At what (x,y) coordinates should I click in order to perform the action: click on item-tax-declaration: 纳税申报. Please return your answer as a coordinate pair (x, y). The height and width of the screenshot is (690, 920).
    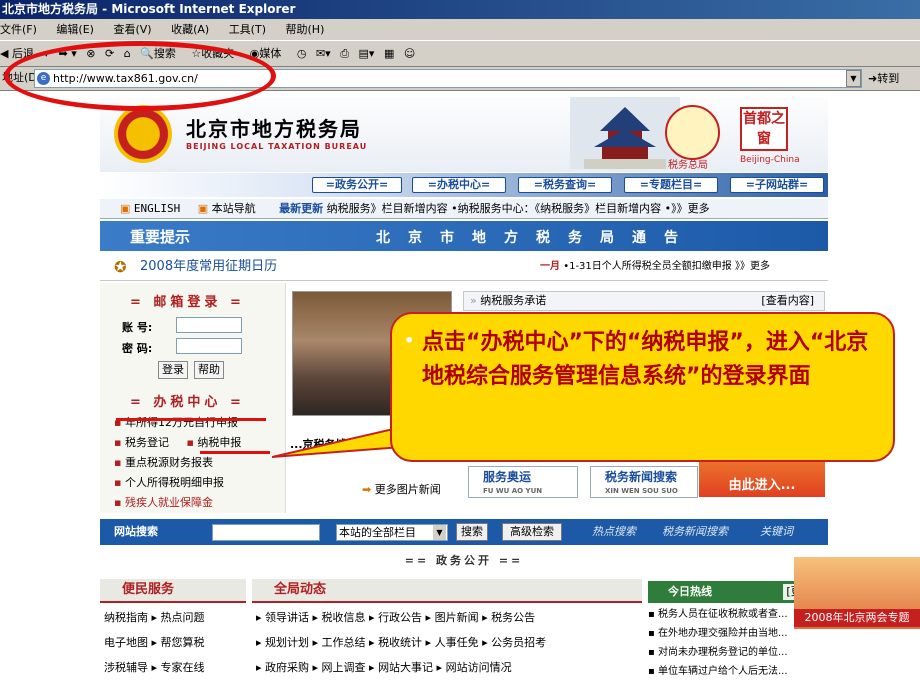
    Looking at the image, I should click on (219, 442).